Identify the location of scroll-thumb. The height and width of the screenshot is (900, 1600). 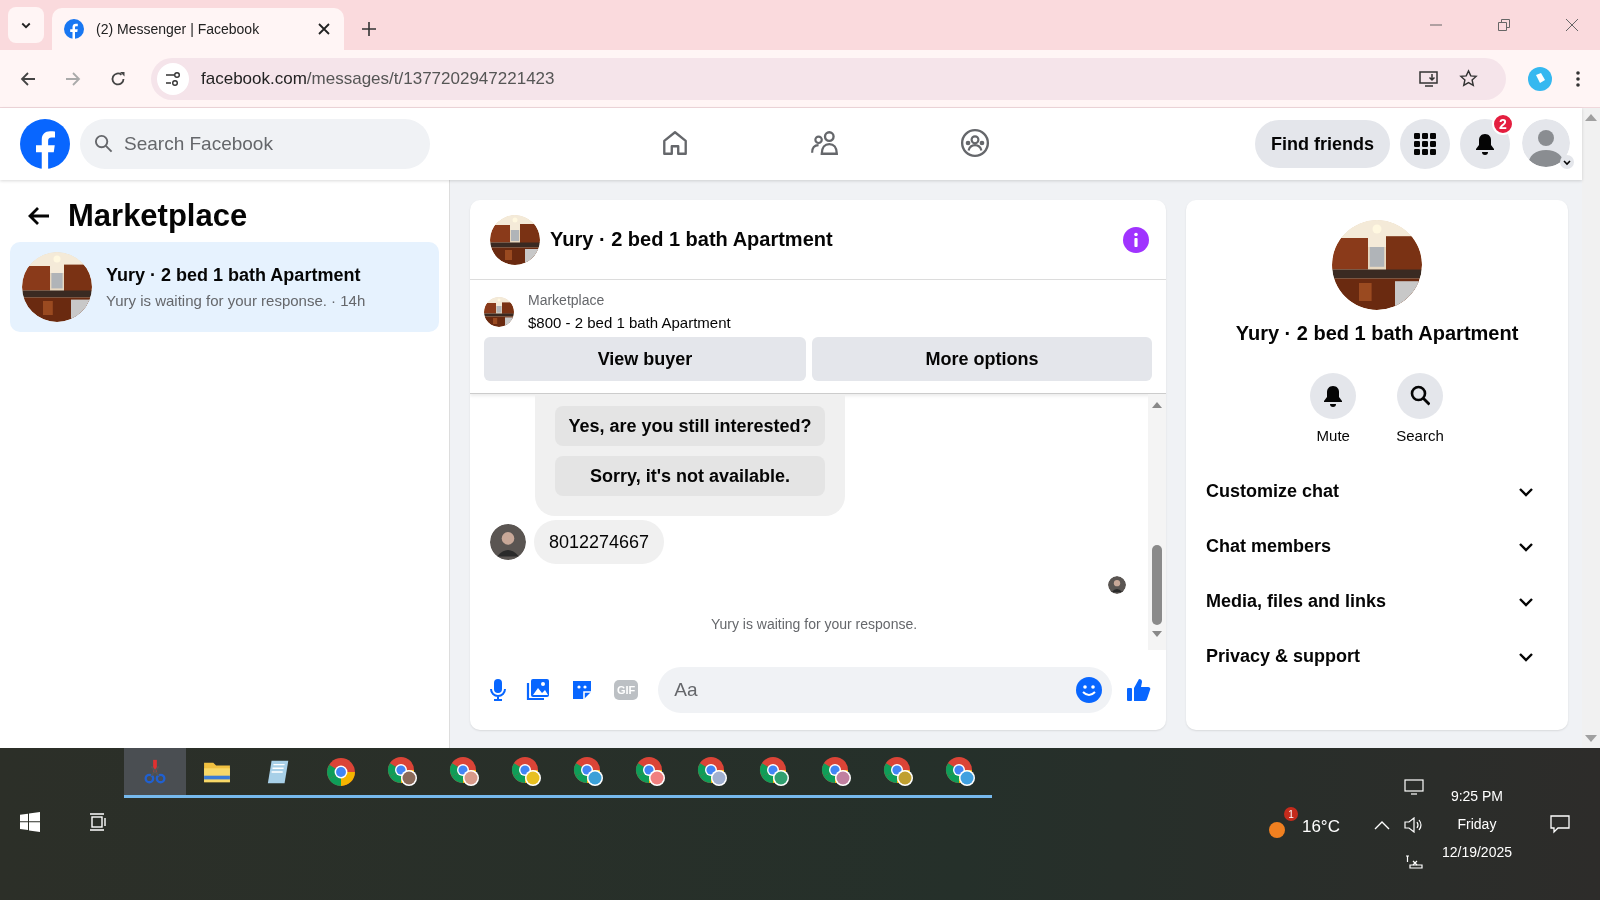
(1157, 585).